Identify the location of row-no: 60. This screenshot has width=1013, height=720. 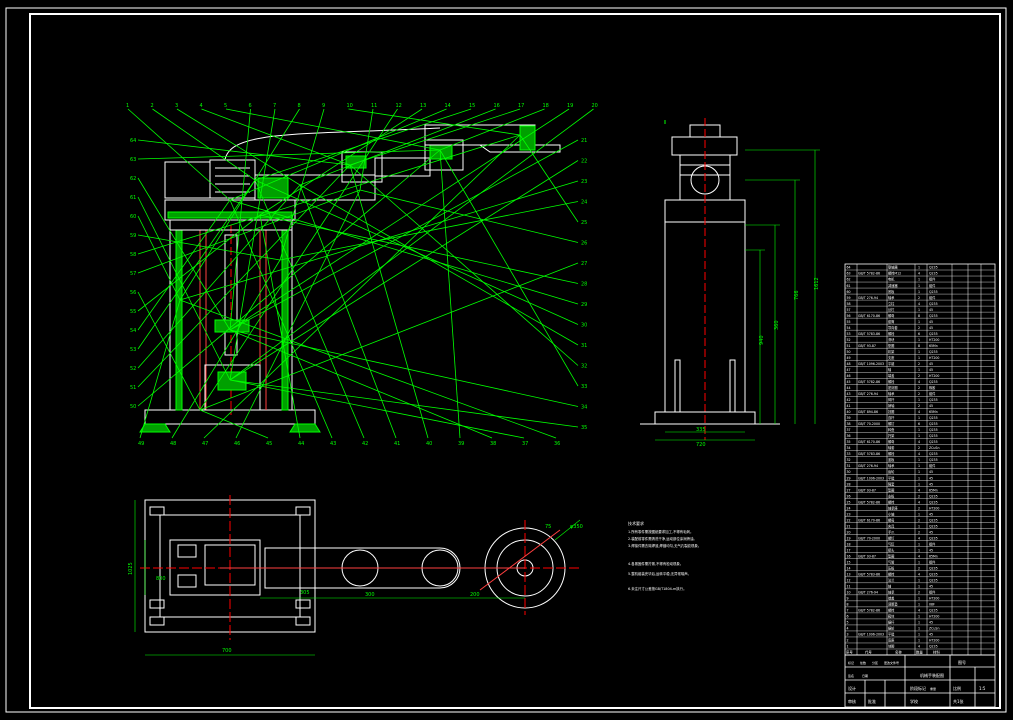
(849, 292).